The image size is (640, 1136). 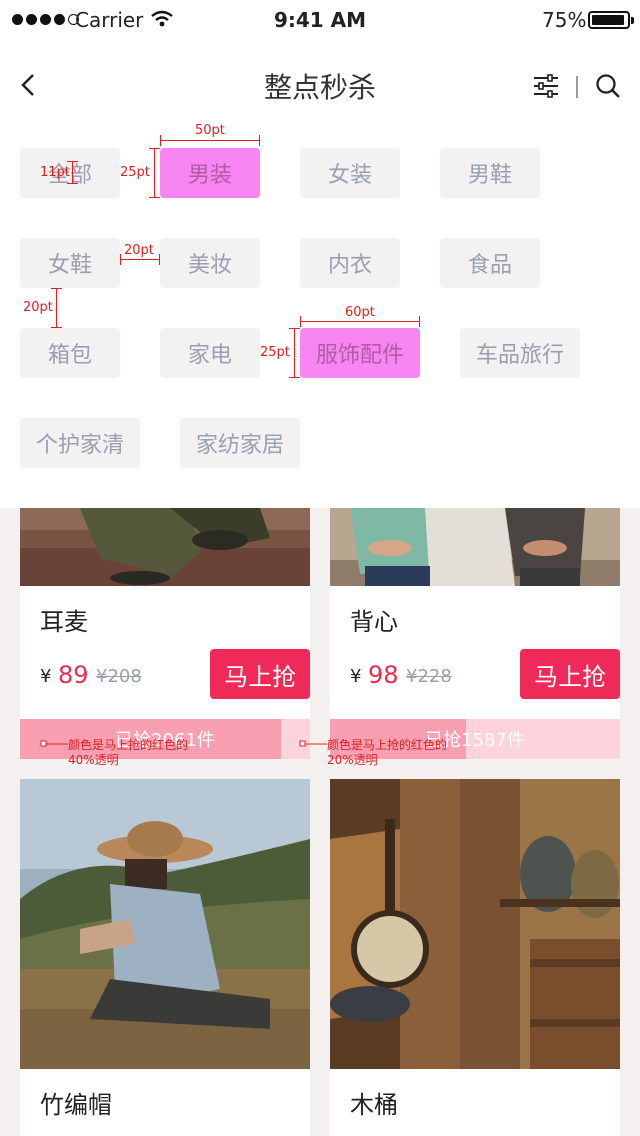 I want to click on product-card: 木桶, so click(x=475, y=957).